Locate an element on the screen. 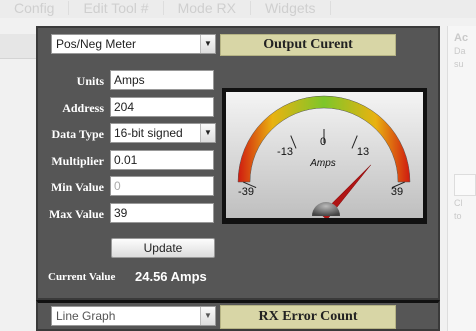  bg-tab-1: Edit Tool # is located at coordinates (116, 8).